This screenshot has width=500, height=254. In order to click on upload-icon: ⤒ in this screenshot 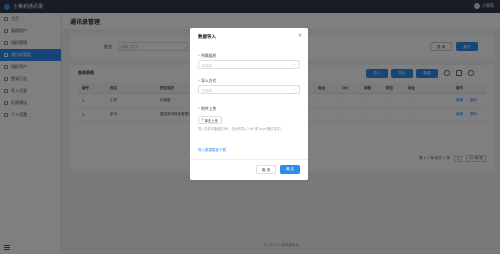, I will do `click(203, 120)`.